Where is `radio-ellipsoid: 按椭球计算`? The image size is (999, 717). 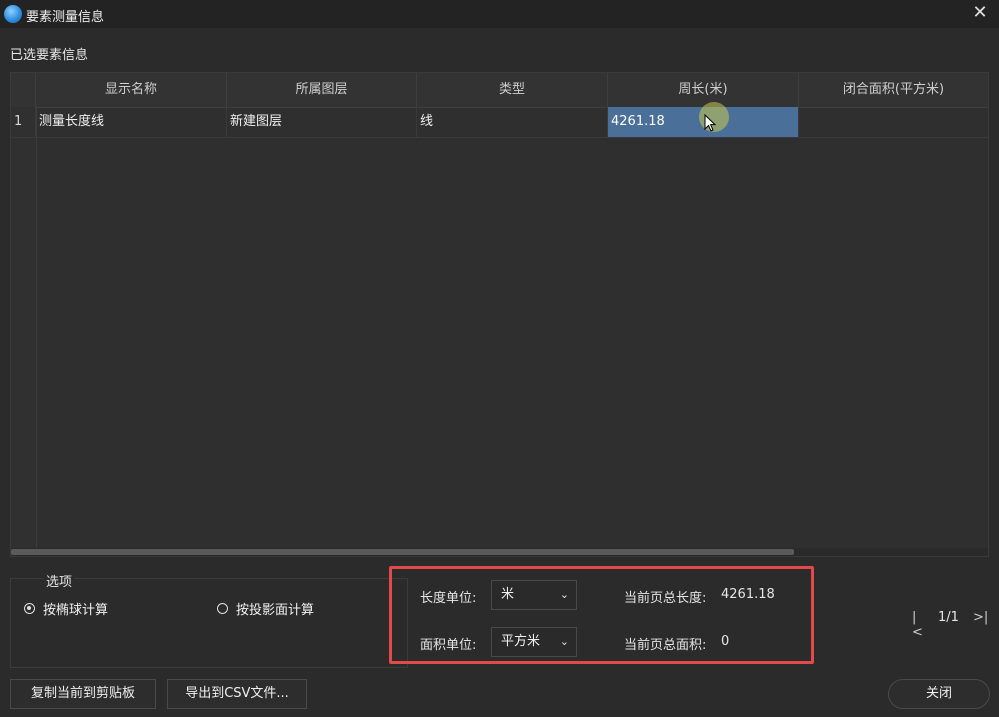
radio-ellipsoid: 按椭球计算 is located at coordinates (66, 608).